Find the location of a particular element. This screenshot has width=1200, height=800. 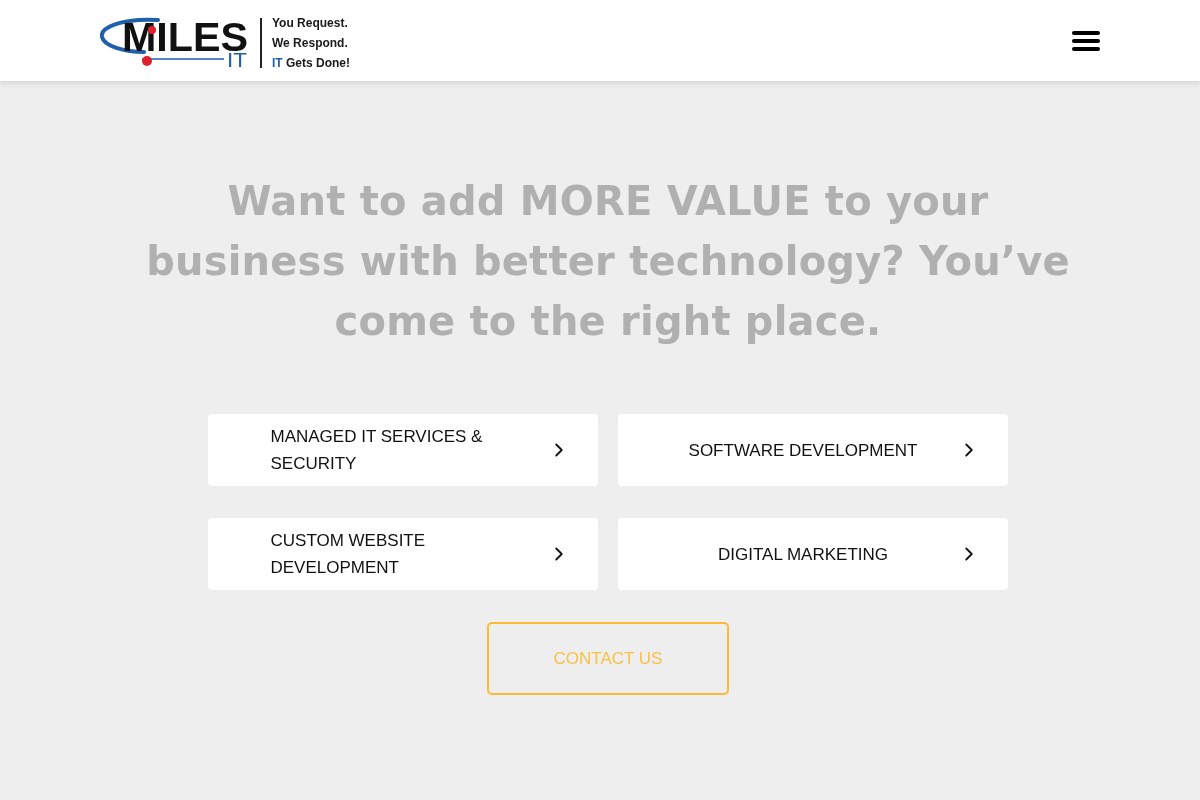

menu-icon is located at coordinates (1086, 40).